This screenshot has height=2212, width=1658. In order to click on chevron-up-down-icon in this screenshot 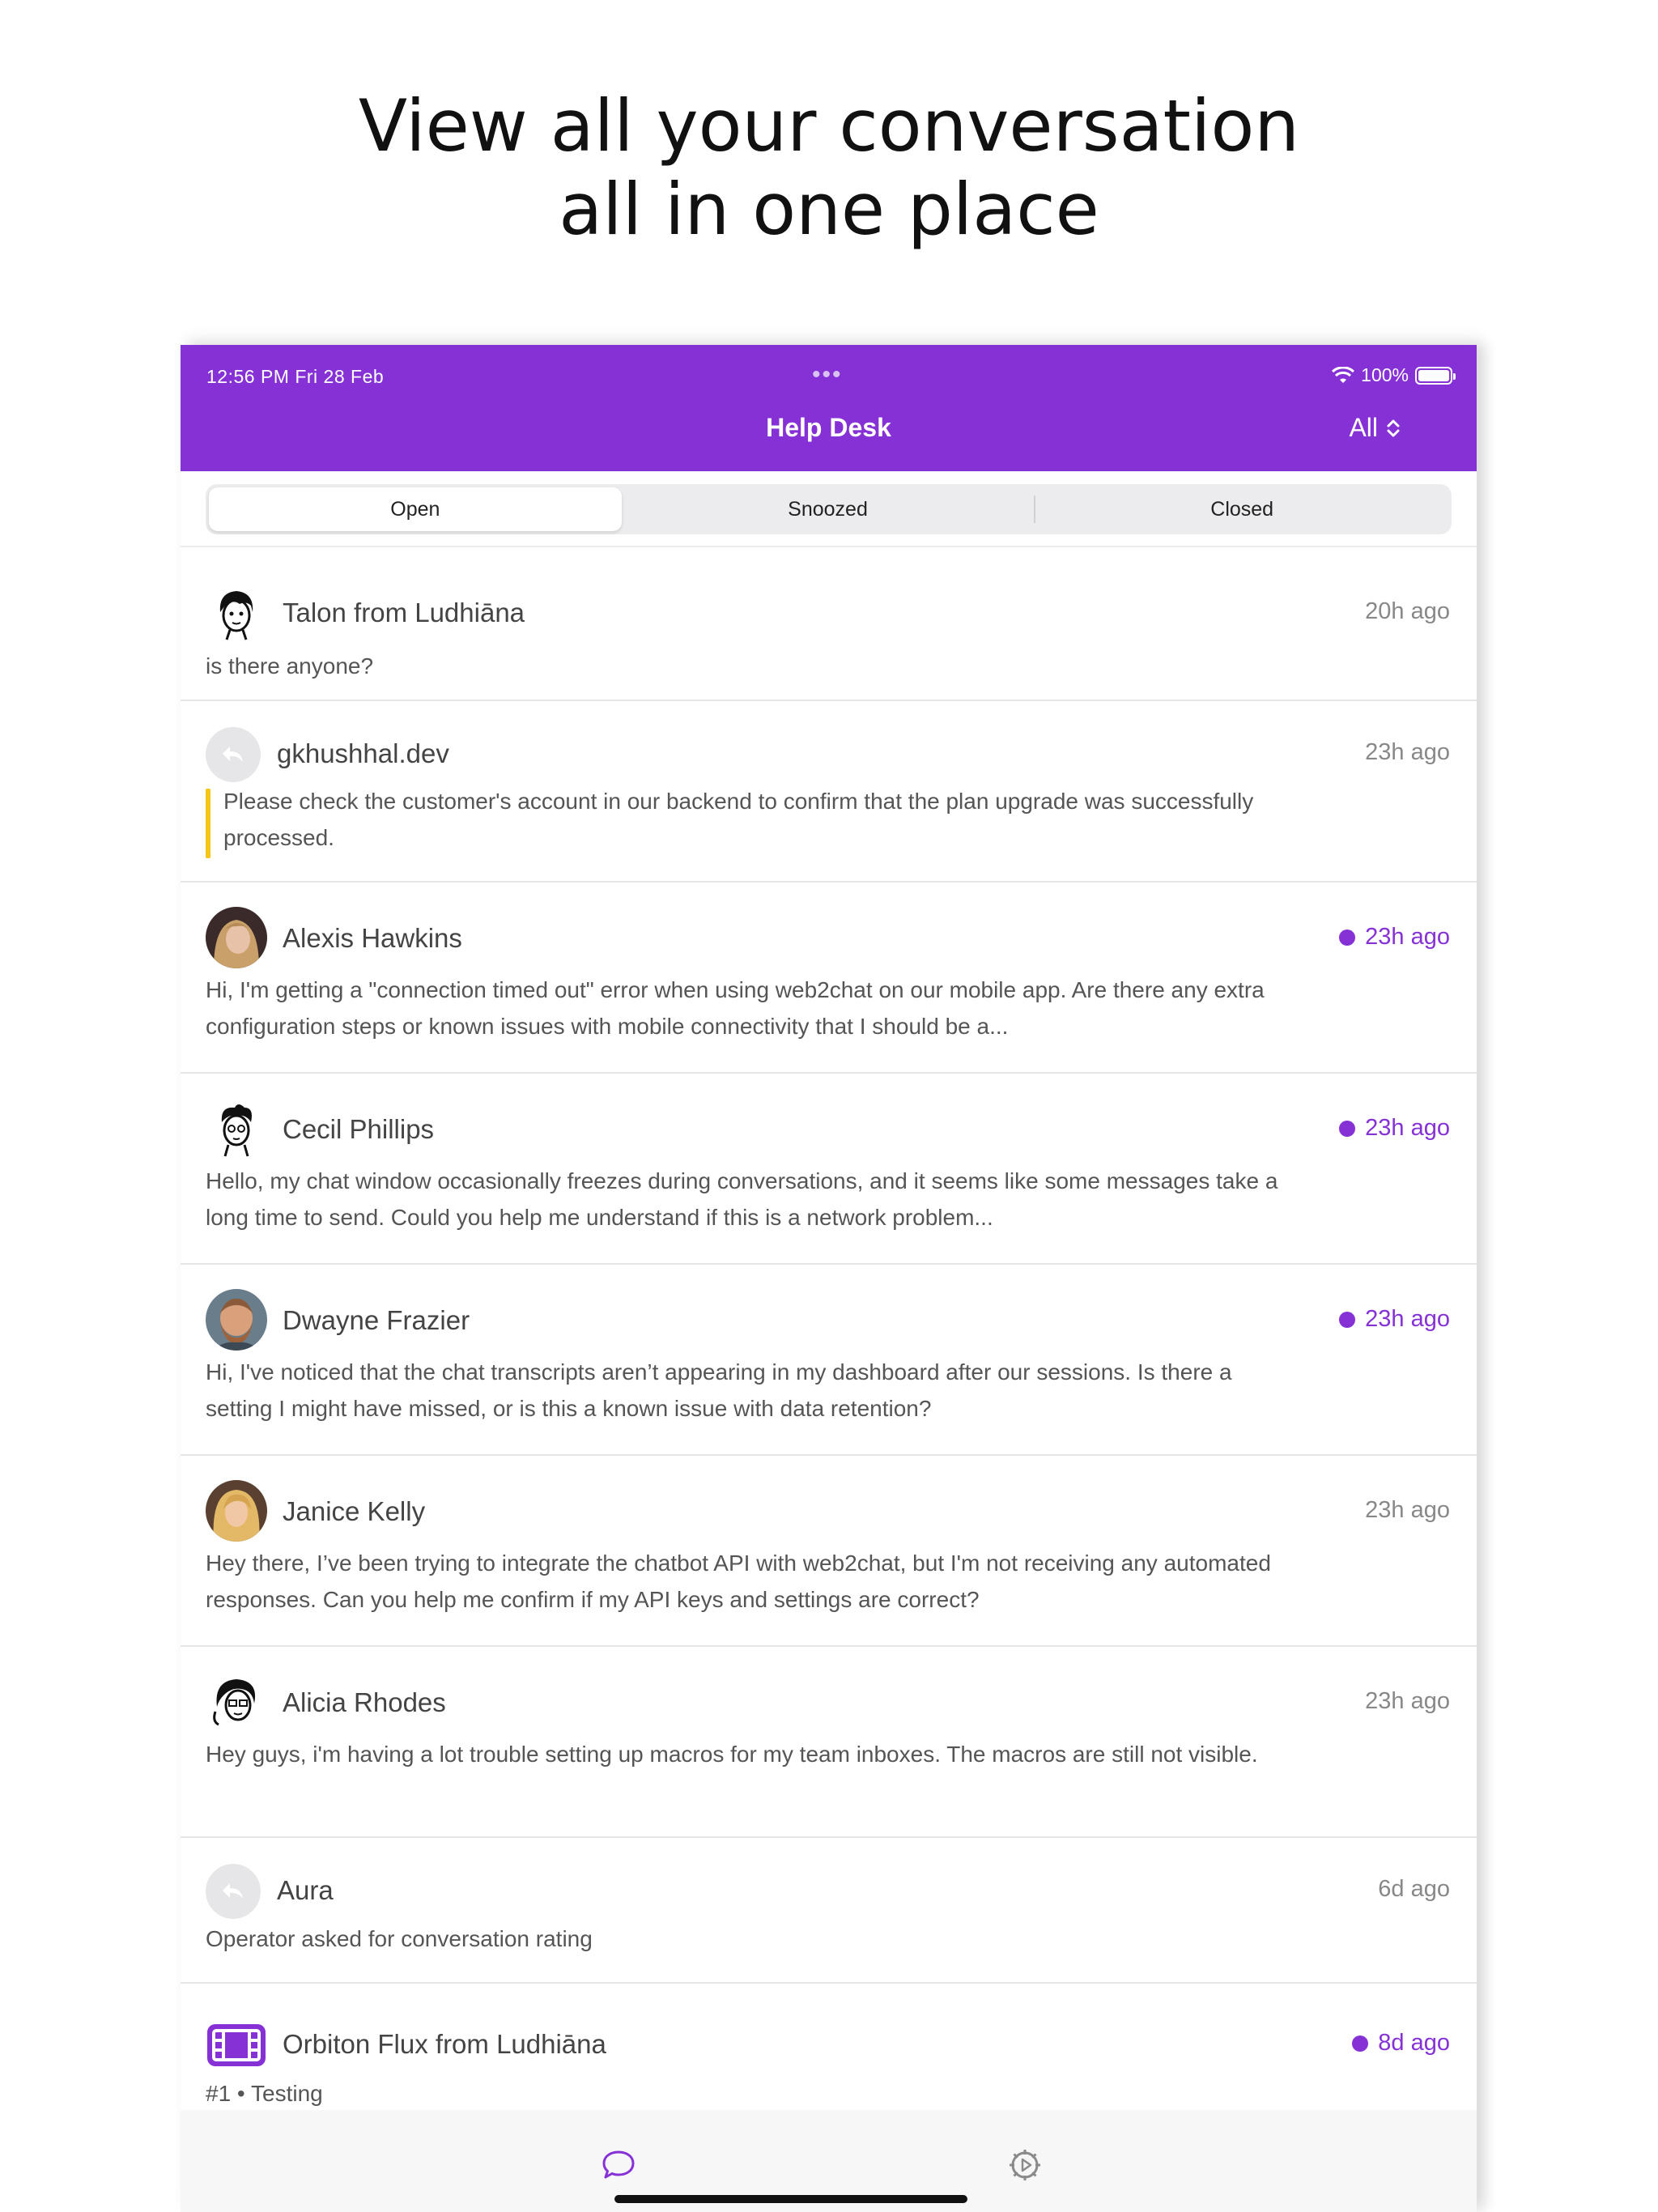, I will do `click(1393, 428)`.